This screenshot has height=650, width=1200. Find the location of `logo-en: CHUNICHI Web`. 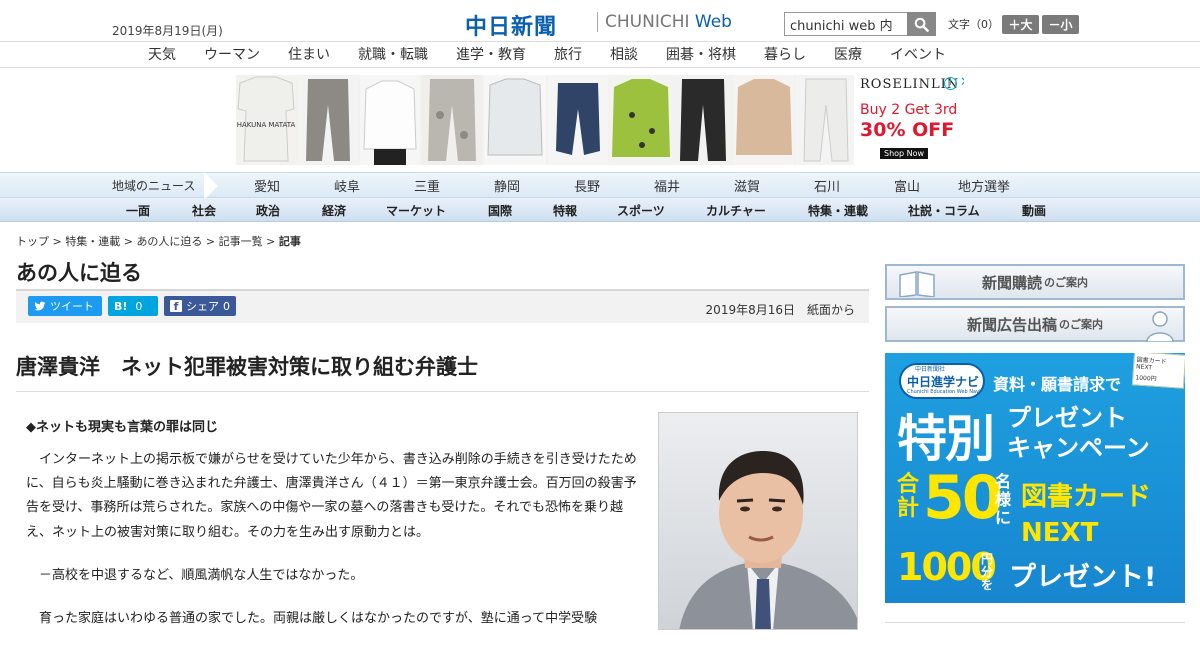

logo-en: CHUNICHI Web is located at coordinates (668, 22).